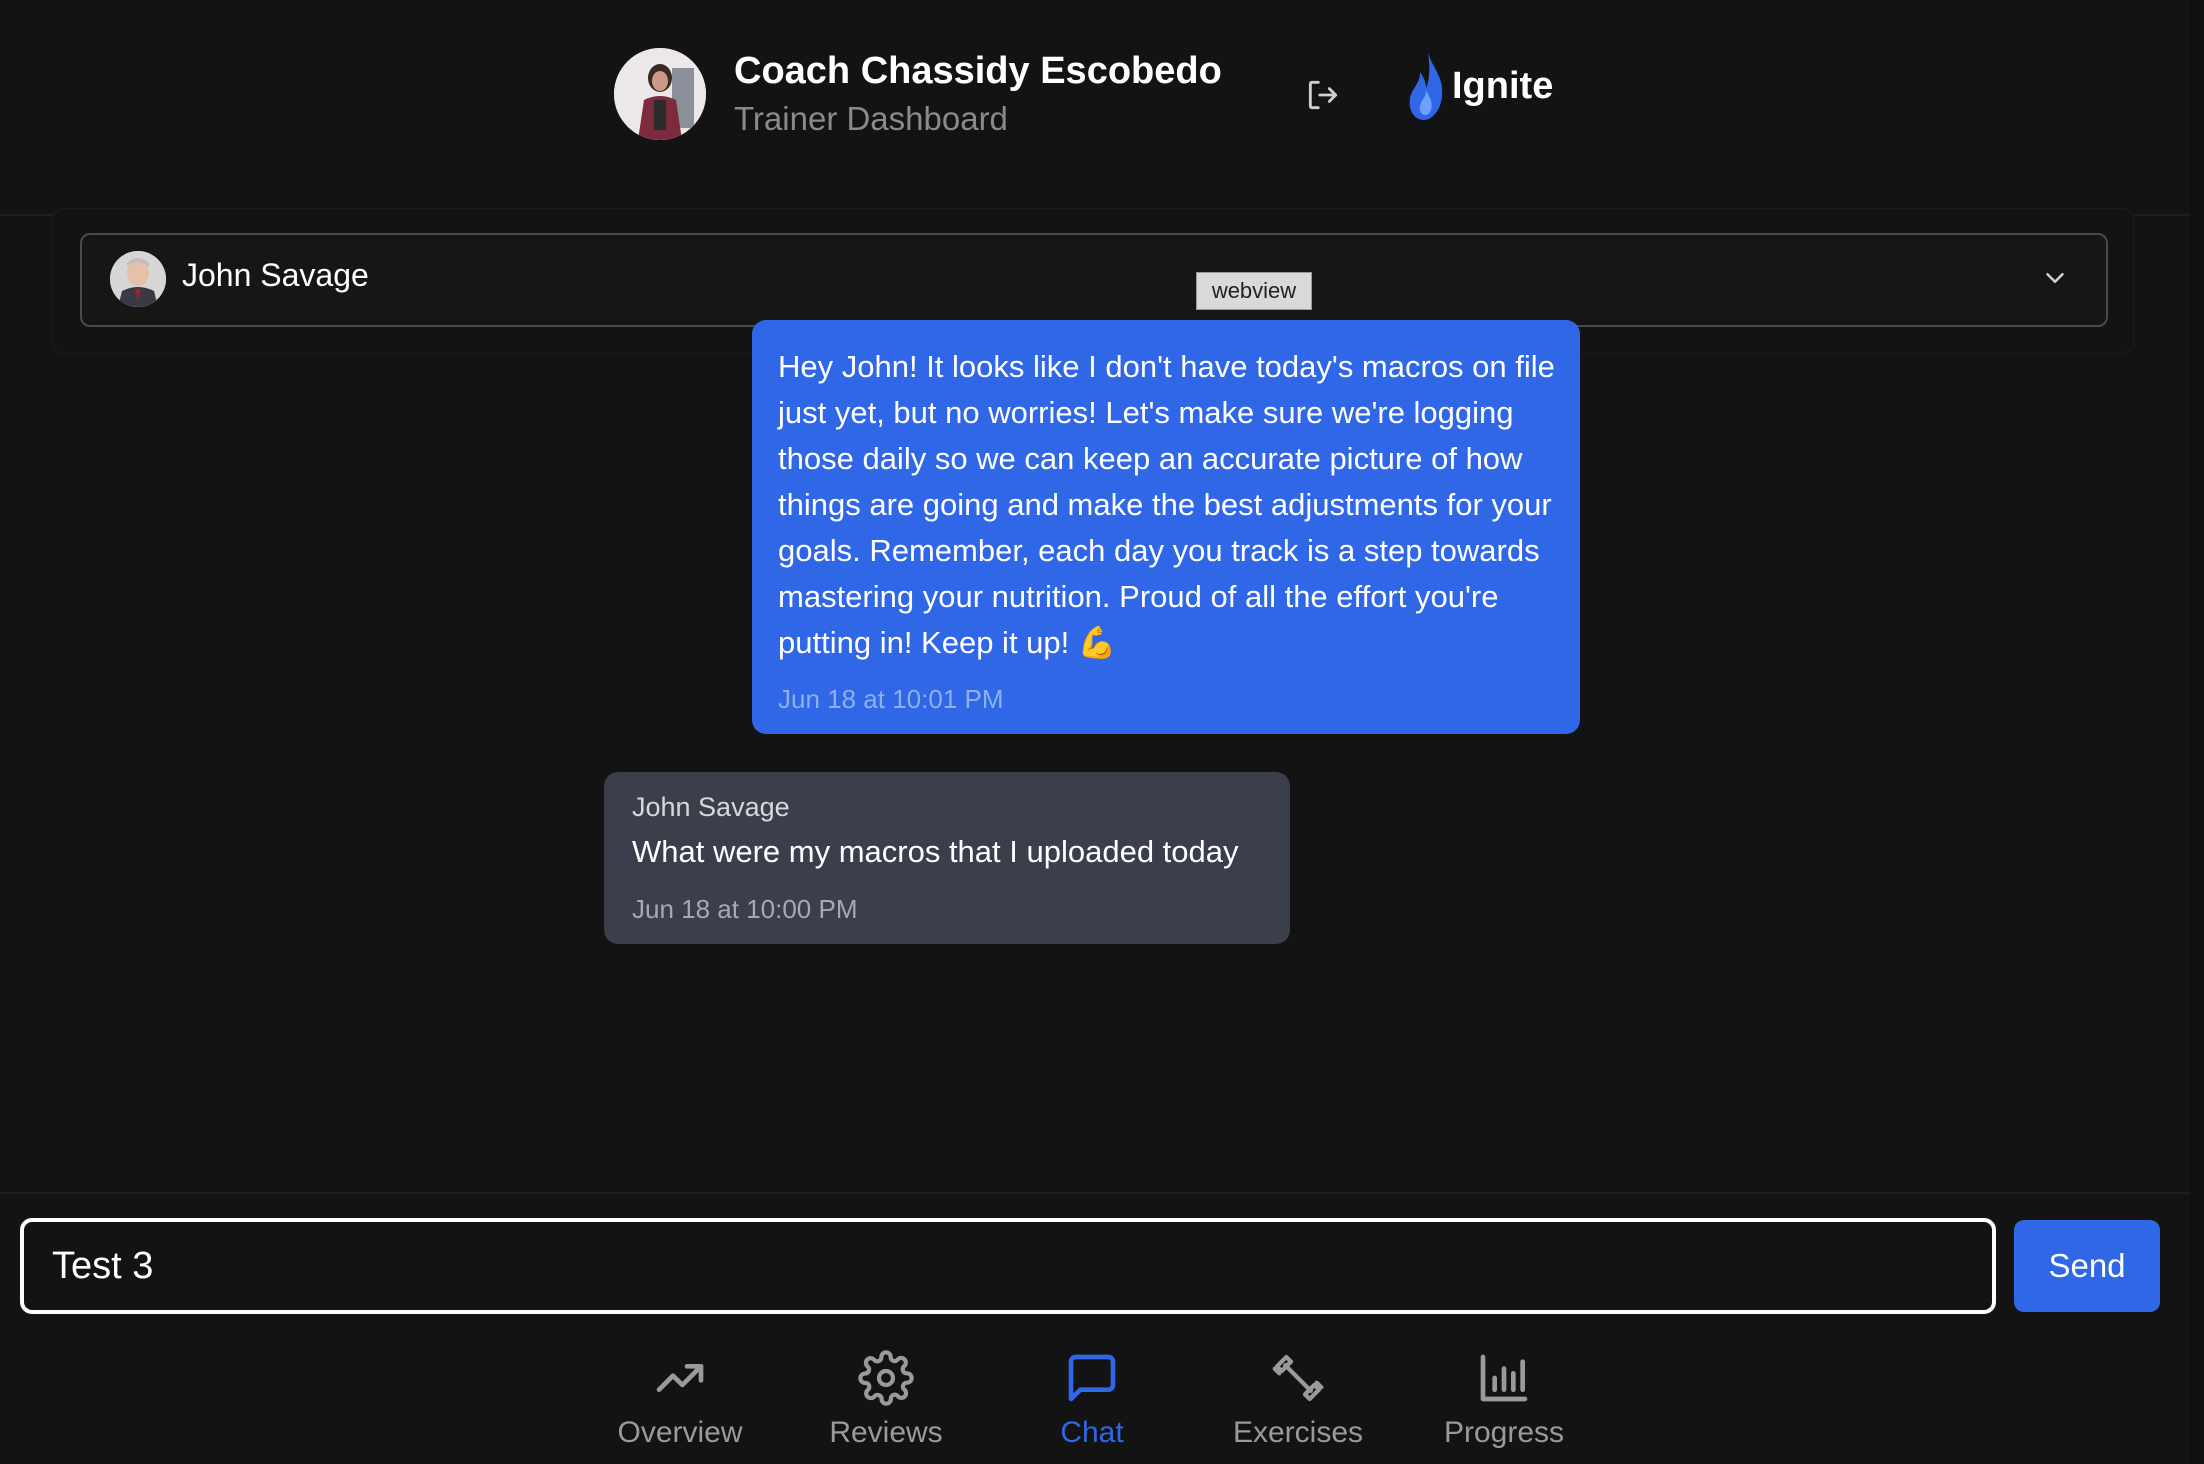 The image size is (2204, 1464). I want to click on bar-chart-icon, so click(1504, 1378).